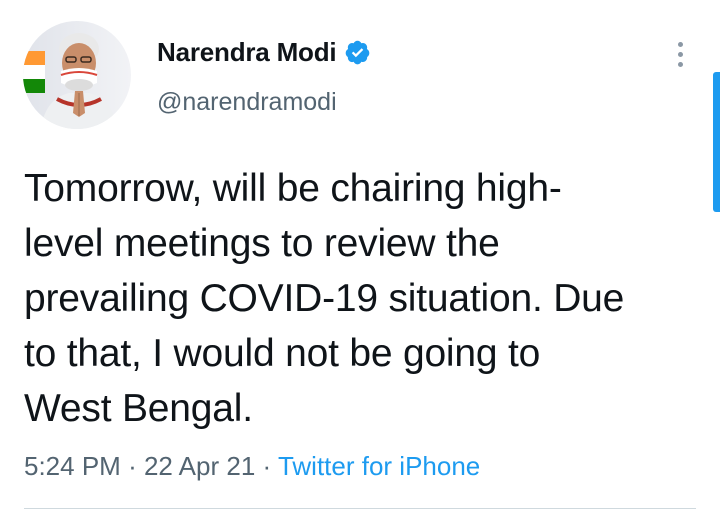 This screenshot has height=513, width=720. I want to click on author-name: Narendra Modi, so click(264, 52).